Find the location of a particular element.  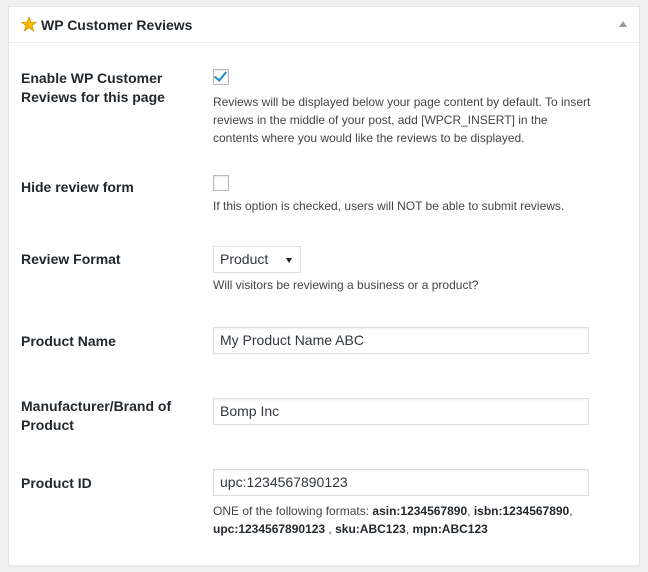

format-mpn: mpn:ABC123 is located at coordinates (450, 529).